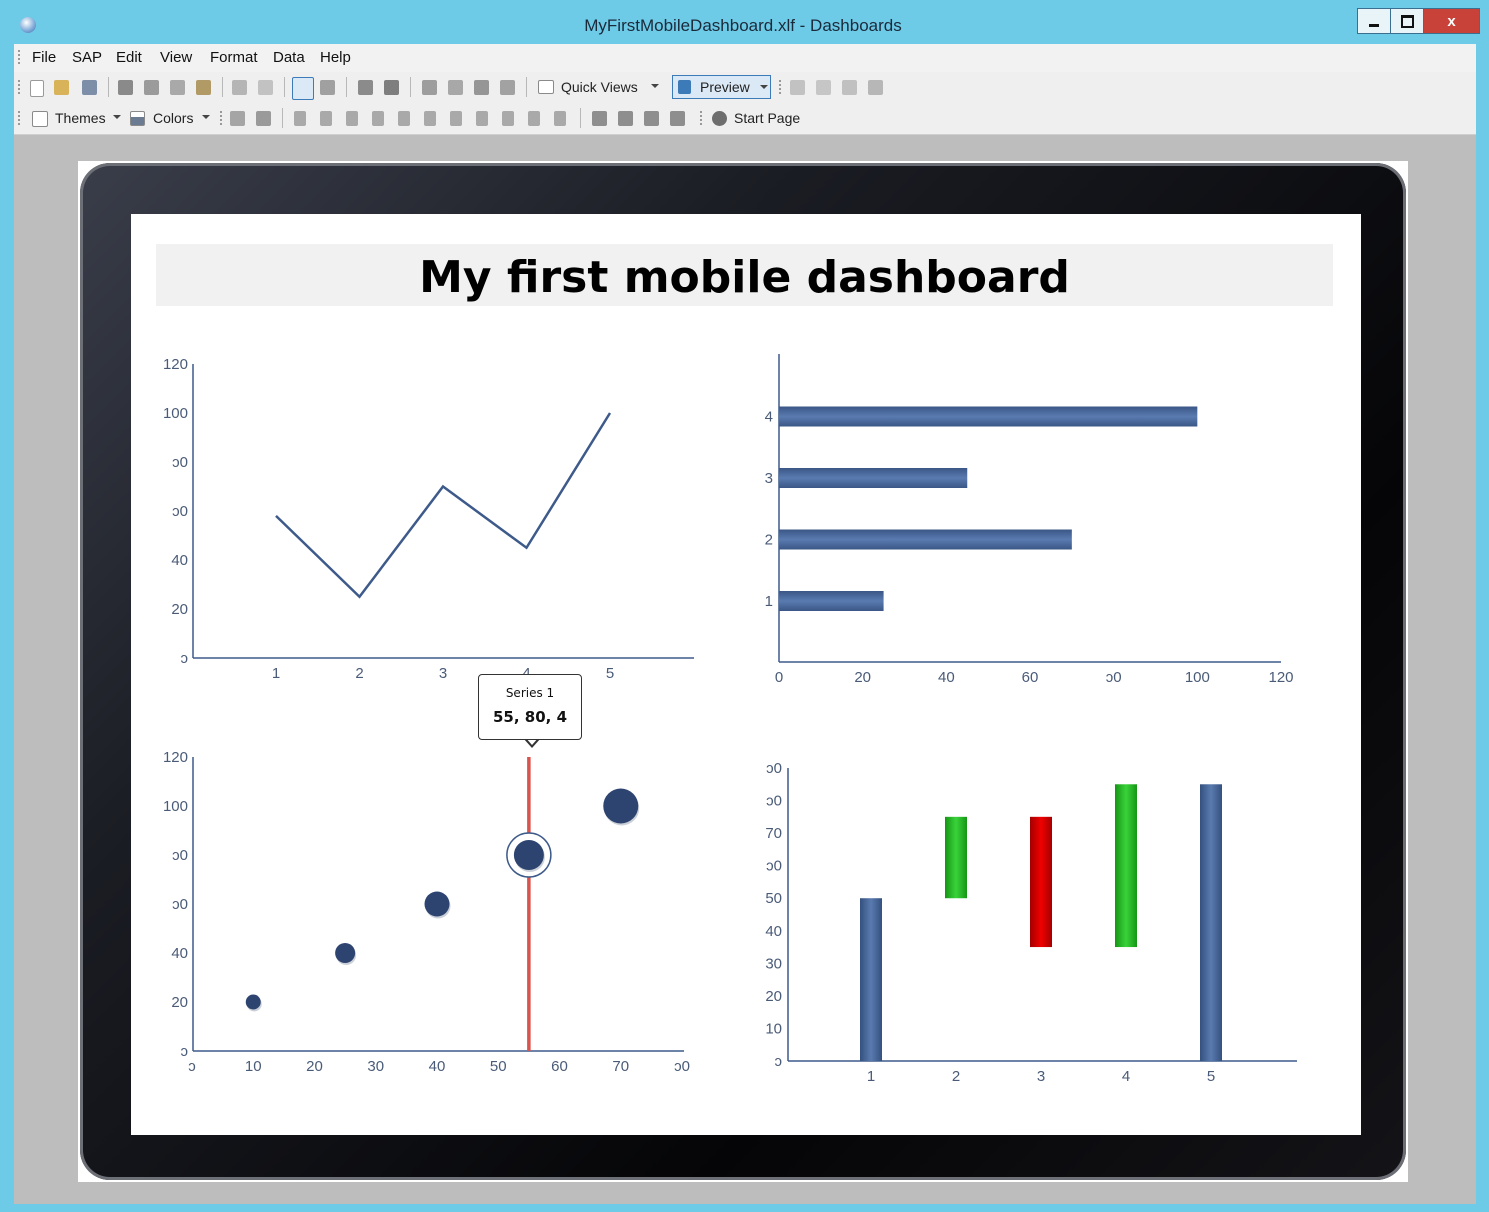 The image size is (1489, 1212). I want to click on line-chart-y-tick-label: 100, so click(175, 413).